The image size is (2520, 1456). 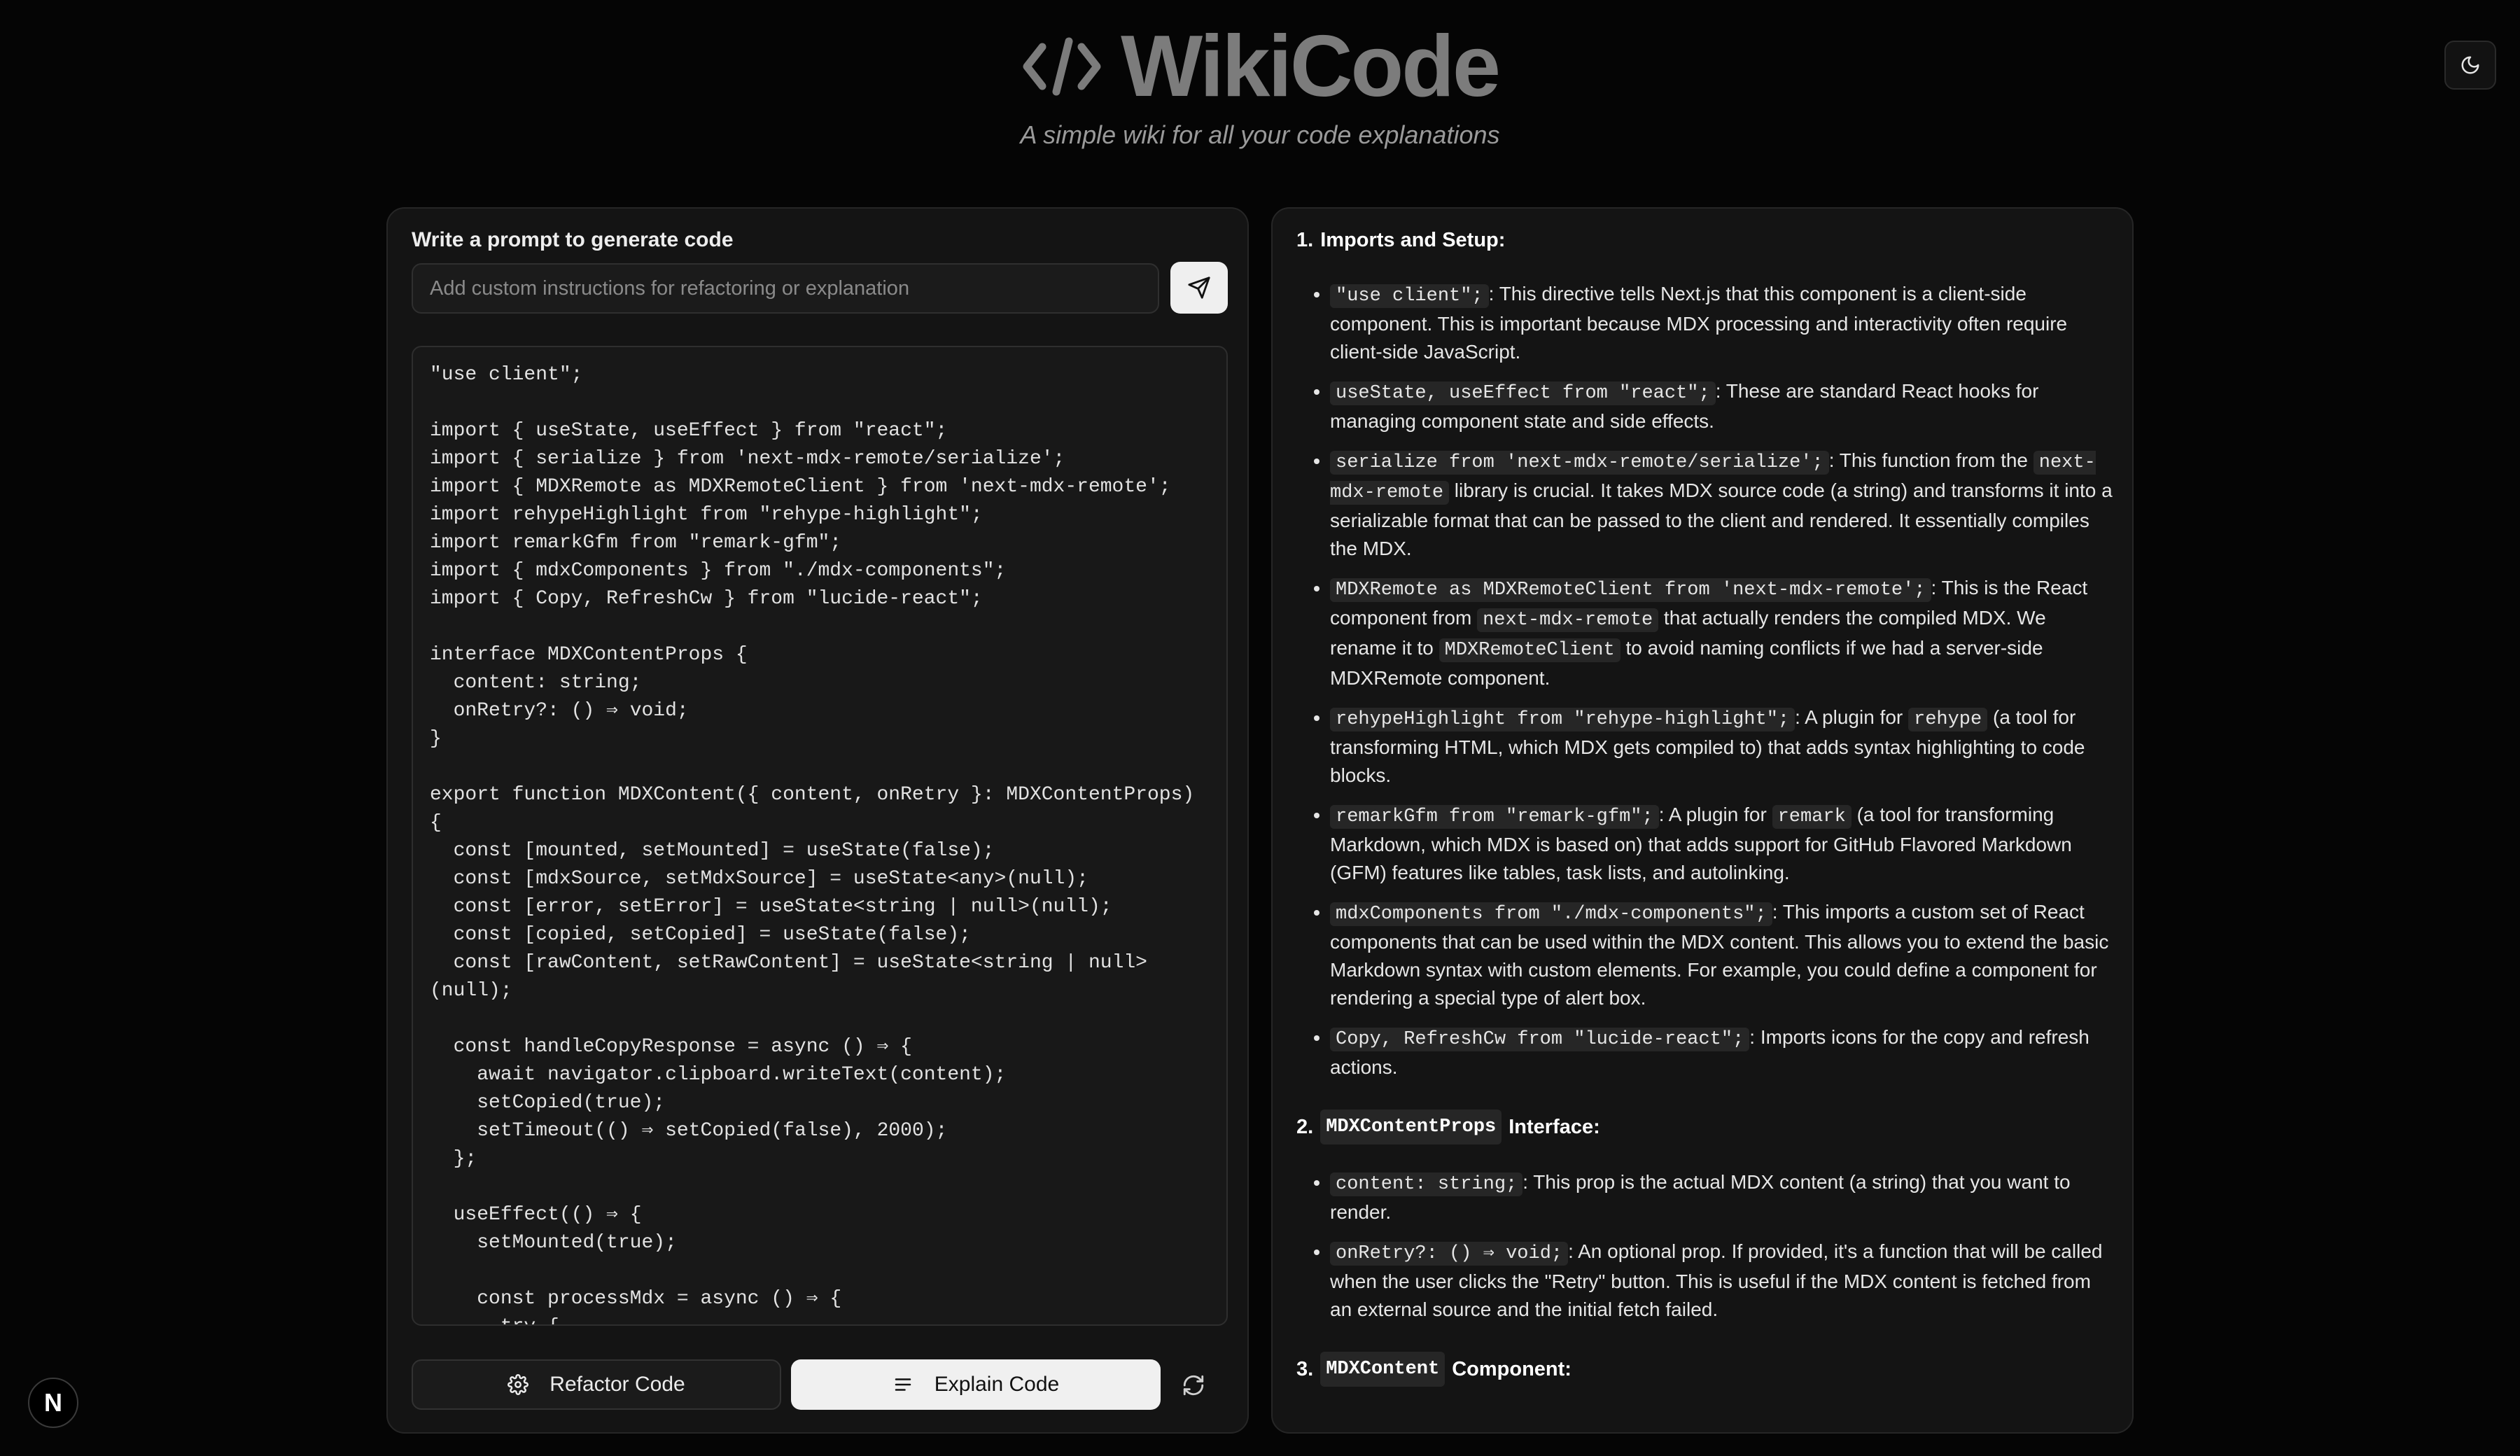 I want to click on refresh-icon, so click(x=1193, y=1385).